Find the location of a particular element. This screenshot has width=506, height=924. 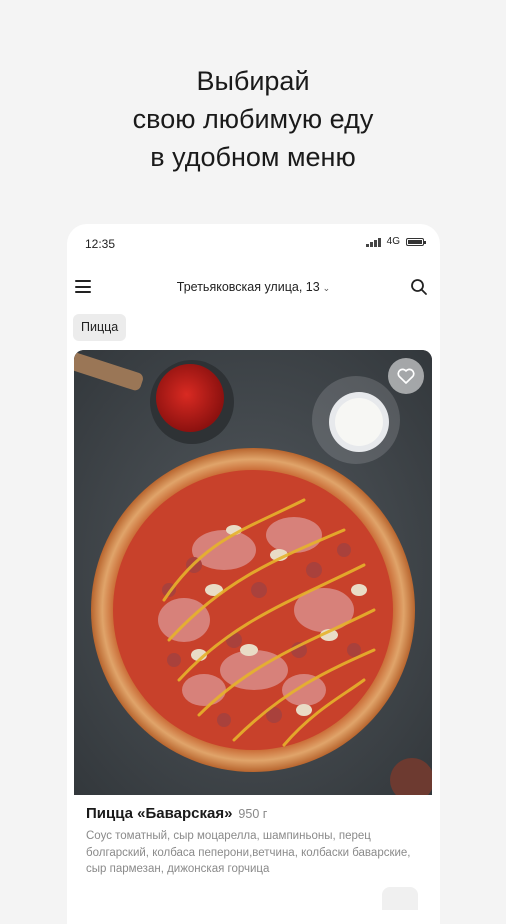

search-icon is located at coordinates (419, 287).